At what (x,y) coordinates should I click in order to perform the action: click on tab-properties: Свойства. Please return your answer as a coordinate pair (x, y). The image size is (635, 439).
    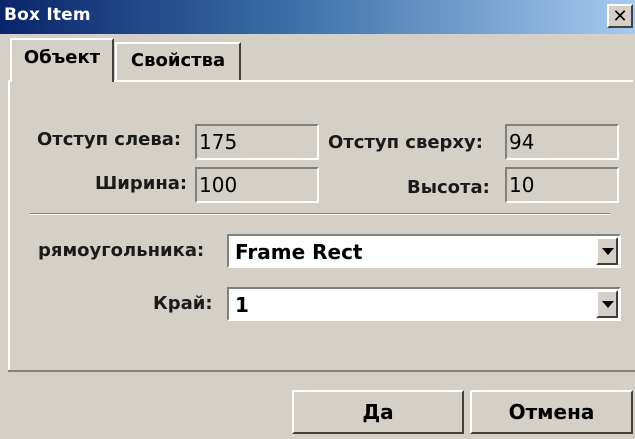
    Looking at the image, I should click on (178, 61).